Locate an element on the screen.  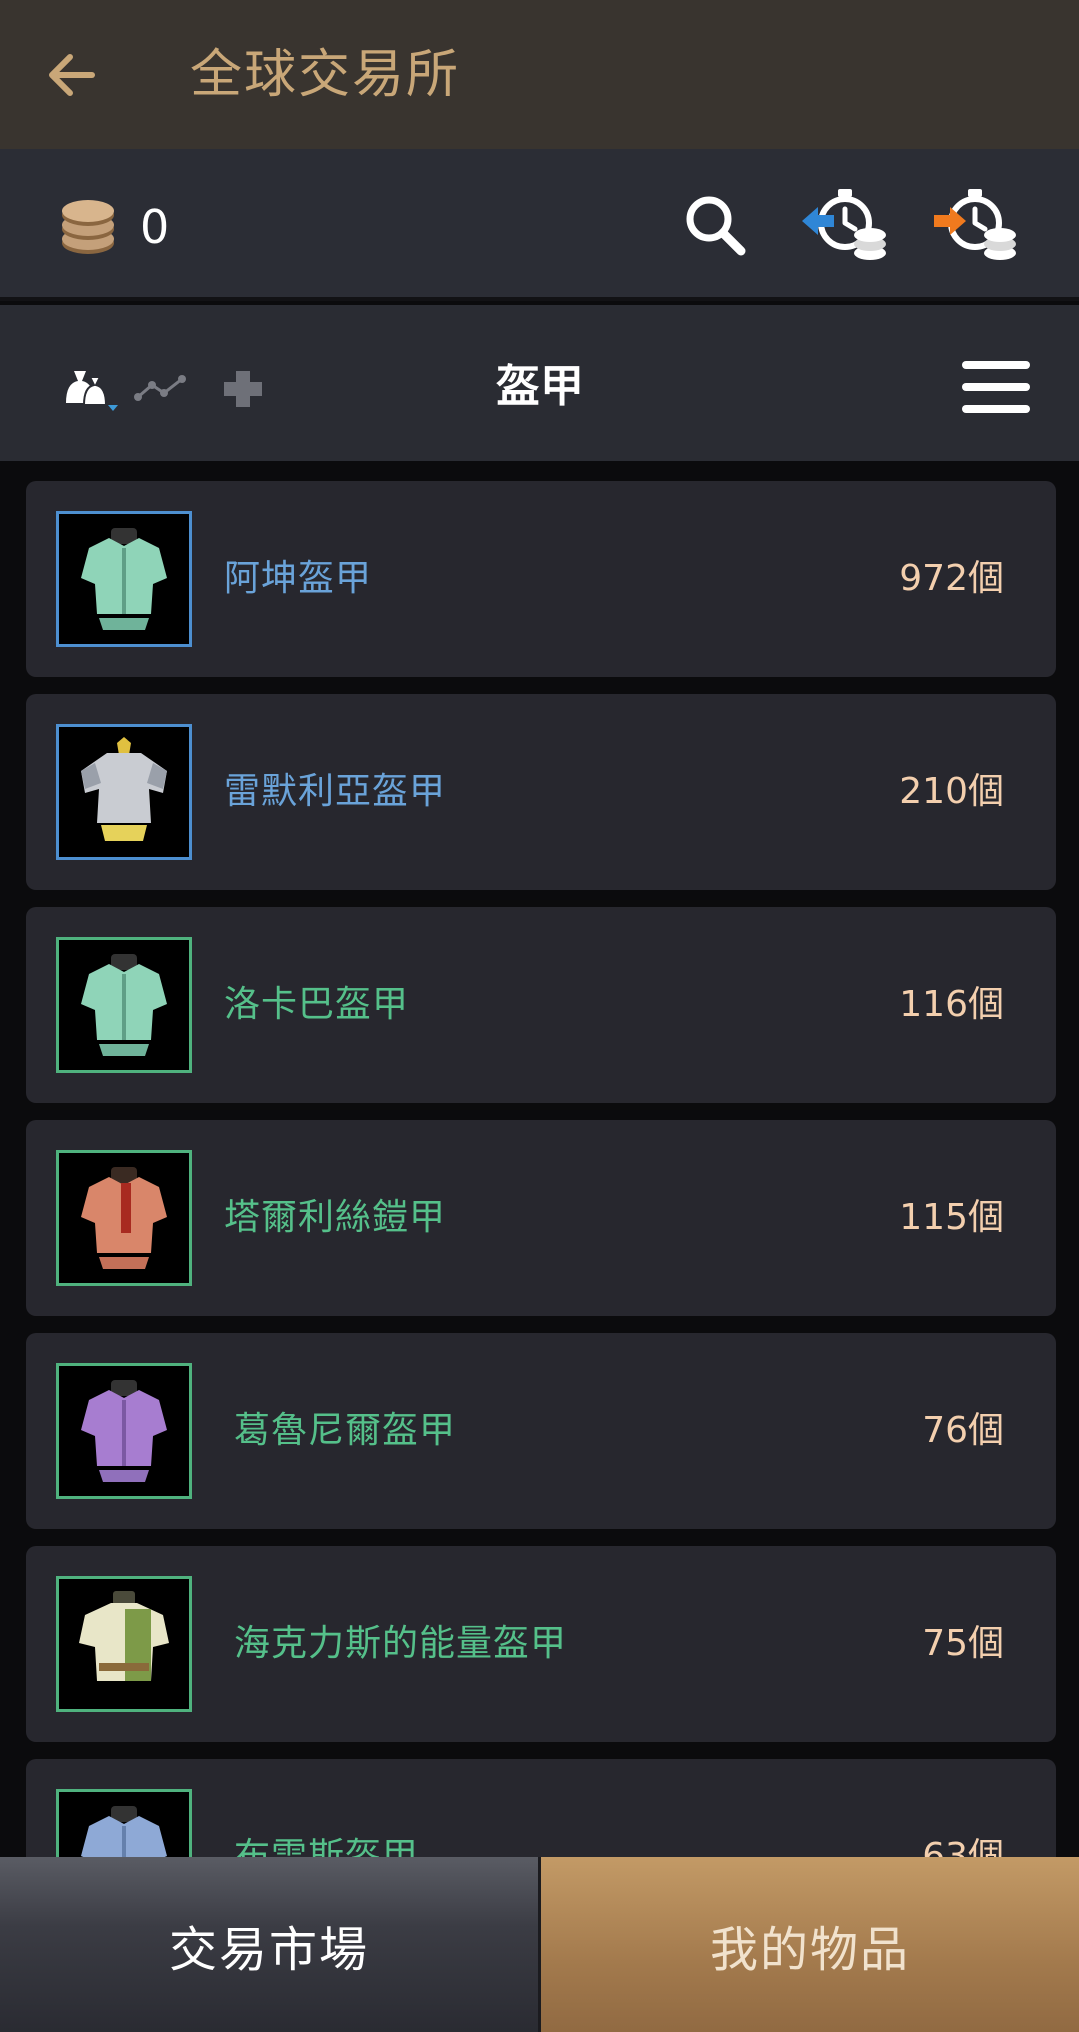
page-title: 全球交易所 is located at coordinates (325, 75).